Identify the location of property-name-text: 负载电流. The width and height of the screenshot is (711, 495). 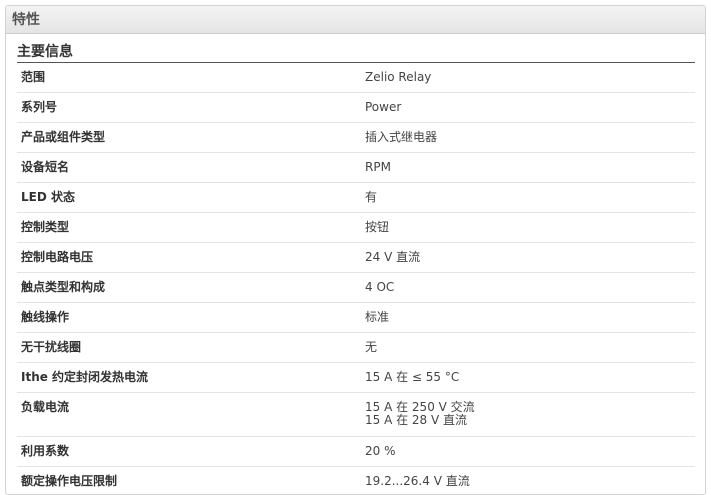
(190, 414).